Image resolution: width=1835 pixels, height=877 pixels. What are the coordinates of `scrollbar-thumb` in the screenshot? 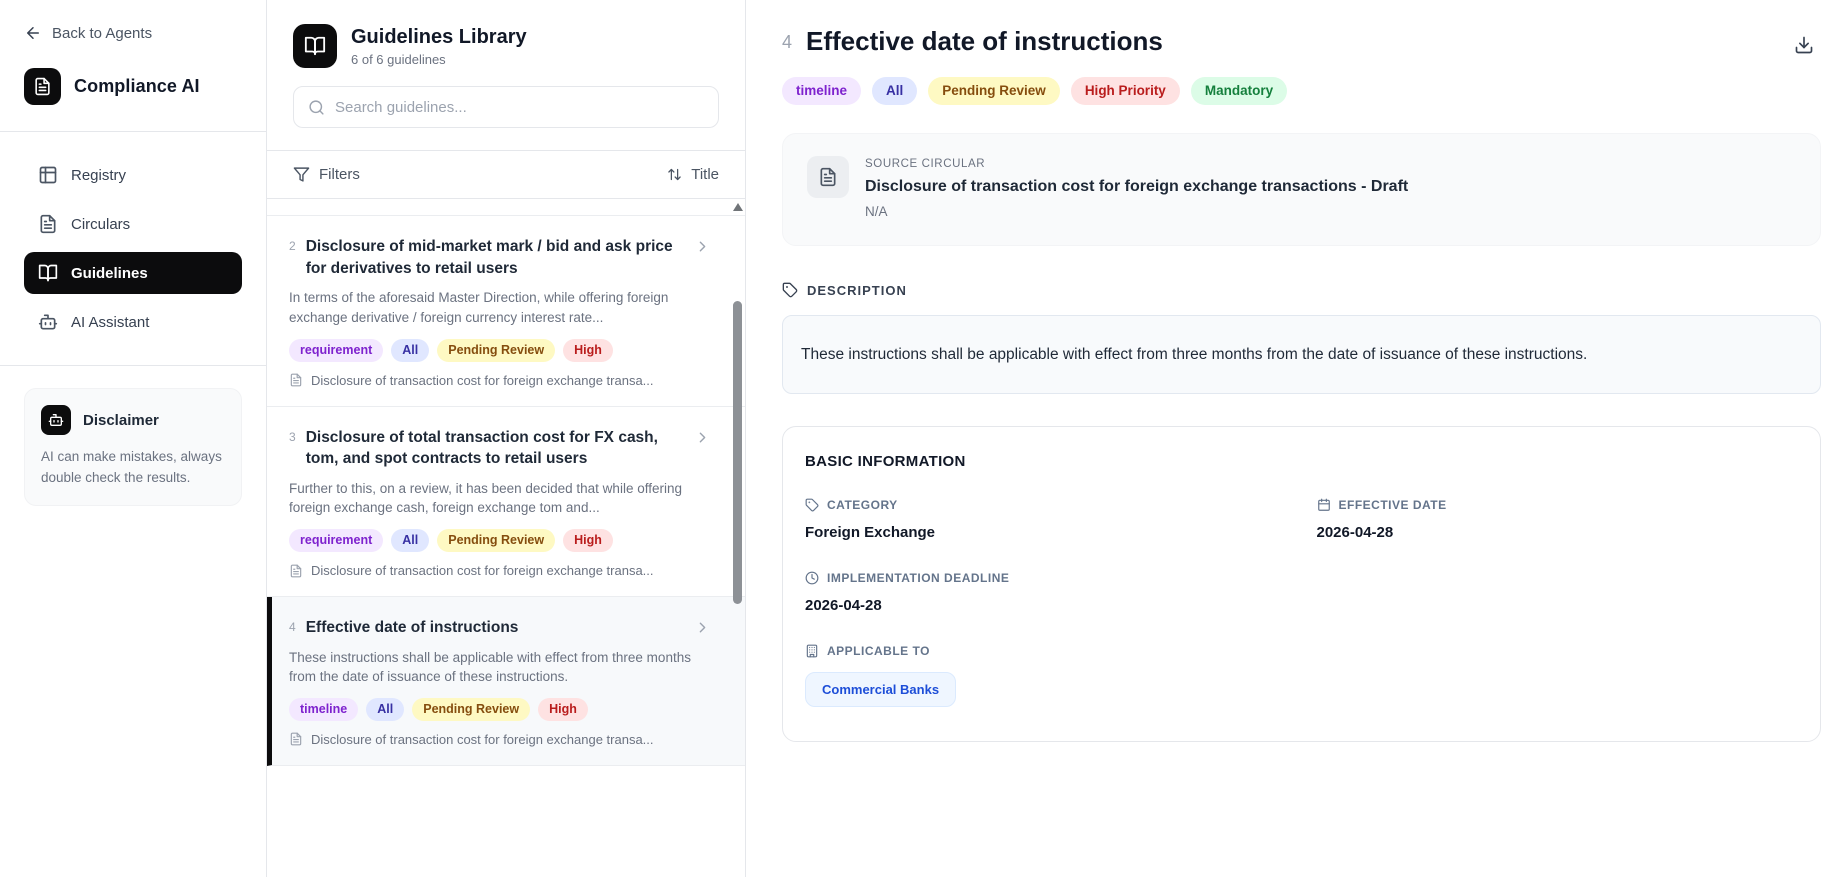 It's located at (737, 452).